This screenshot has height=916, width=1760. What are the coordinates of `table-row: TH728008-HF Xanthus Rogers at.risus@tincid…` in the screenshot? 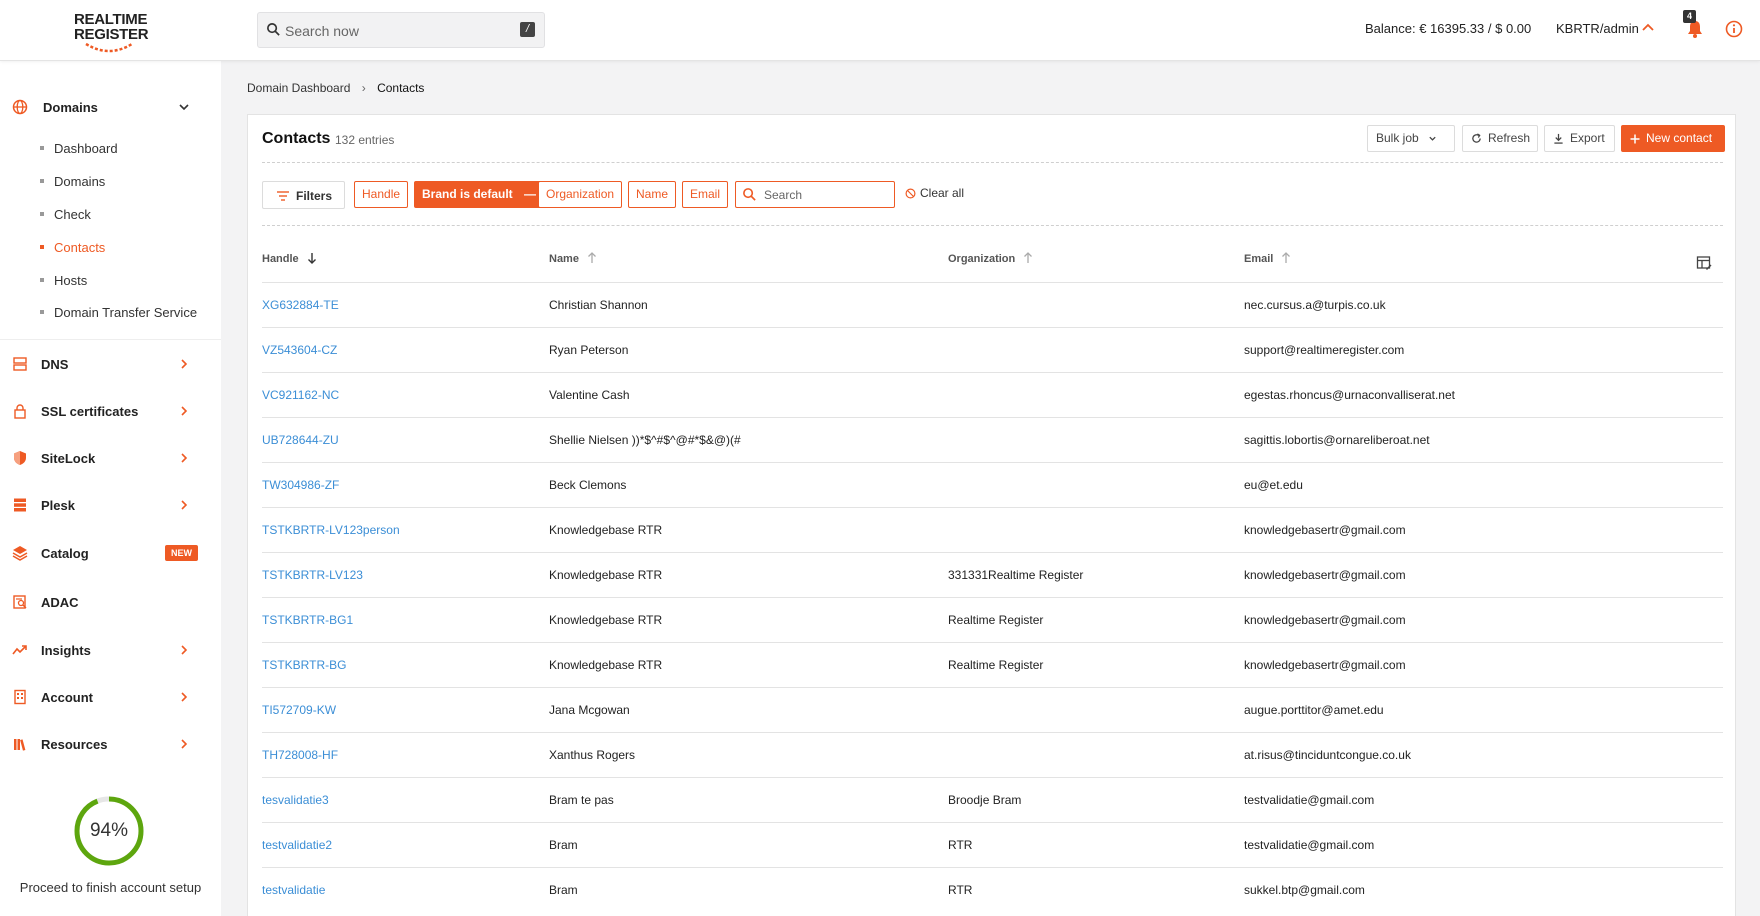 It's located at (992, 754).